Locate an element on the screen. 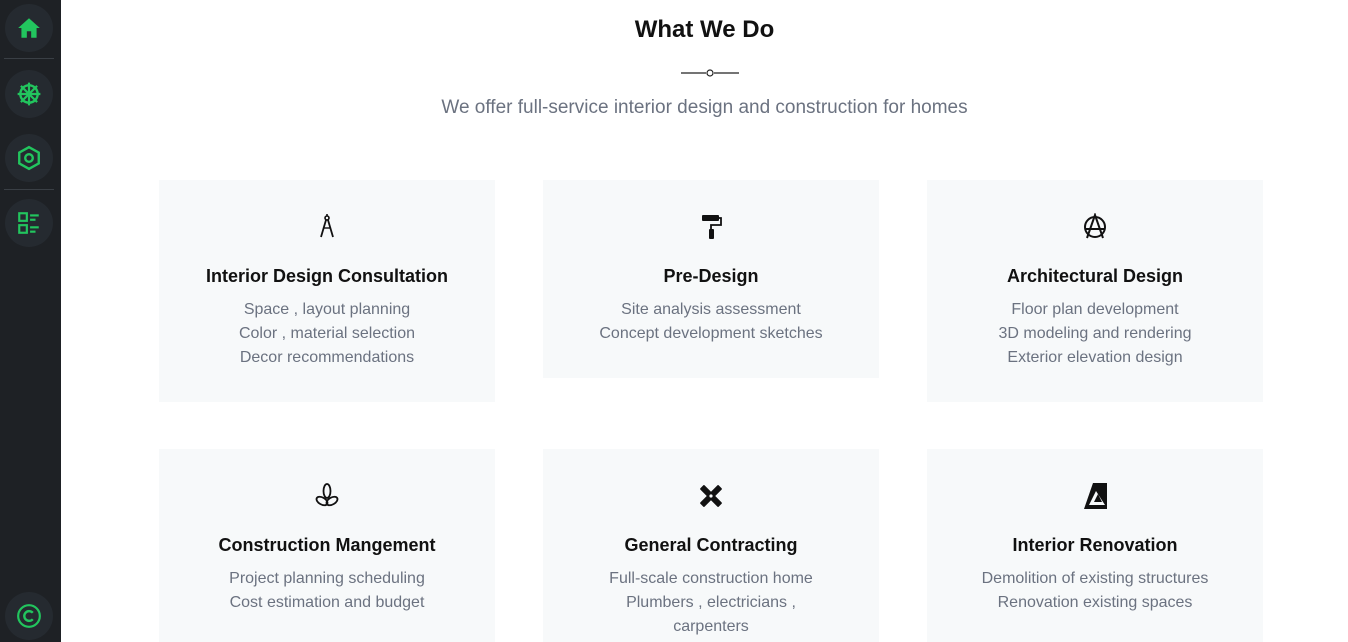 The width and height of the screenshot is (1348, 642). list-icon is located at coordinates (28, 223).